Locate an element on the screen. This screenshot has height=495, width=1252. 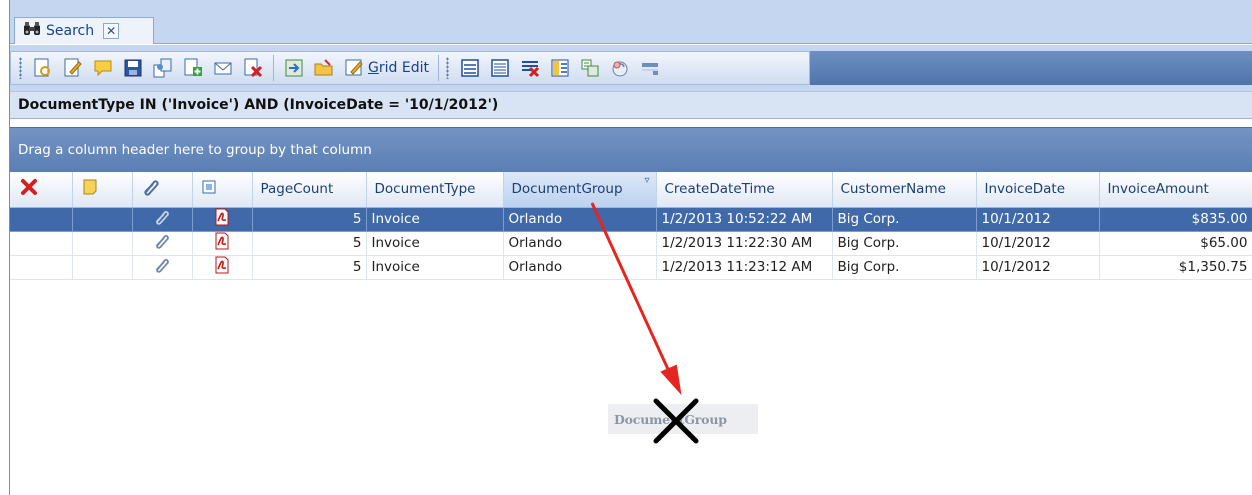
column-header-invoiceamount: InvoiceAmount is located at coordinates (1175, 190).